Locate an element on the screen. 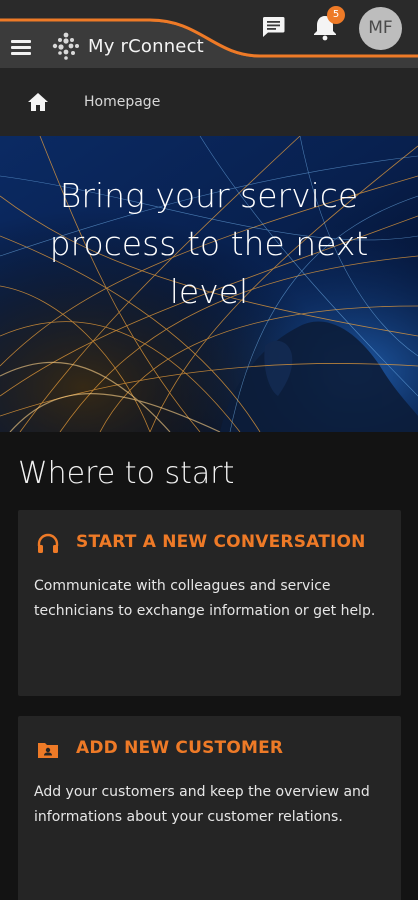 The height and width of the screenshot is (900, 418). avatar: MF is located at coordinates (380, 28).